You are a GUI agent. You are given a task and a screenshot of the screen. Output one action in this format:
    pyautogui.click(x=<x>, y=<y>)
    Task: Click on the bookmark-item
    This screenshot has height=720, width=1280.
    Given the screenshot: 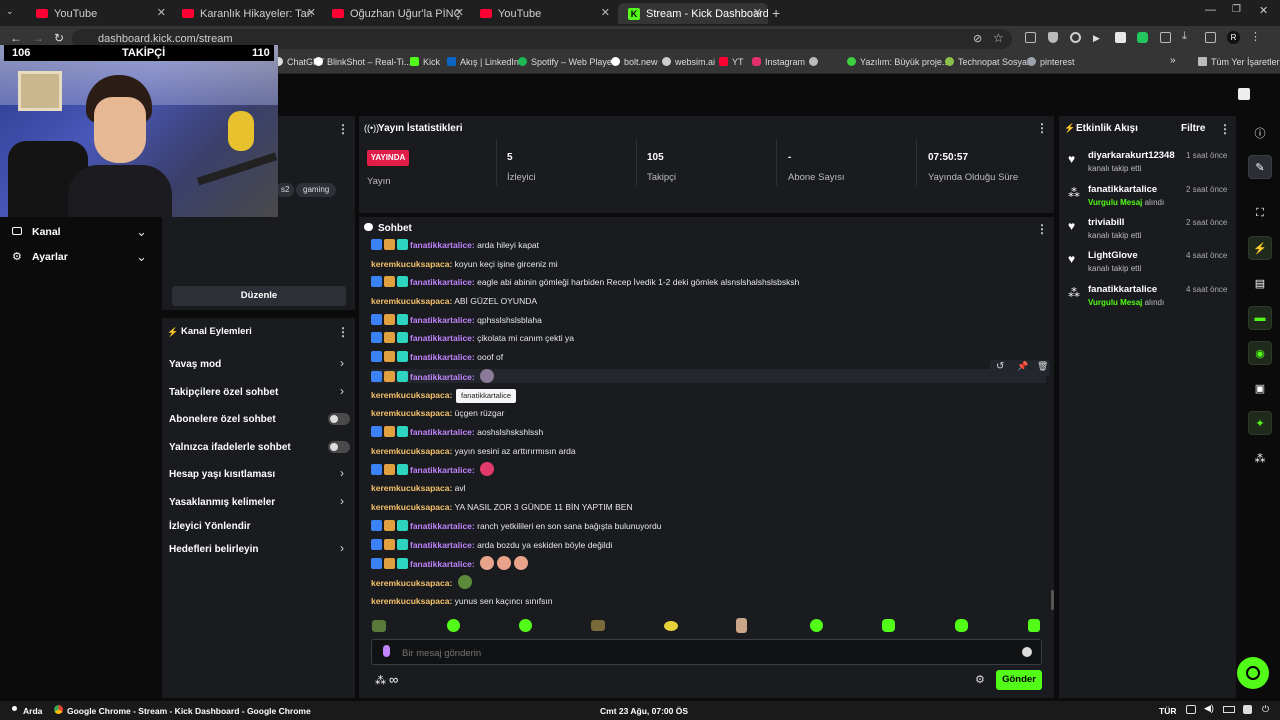 What is the action you would take?
    pyautogui.click(x=815, y=62)
    